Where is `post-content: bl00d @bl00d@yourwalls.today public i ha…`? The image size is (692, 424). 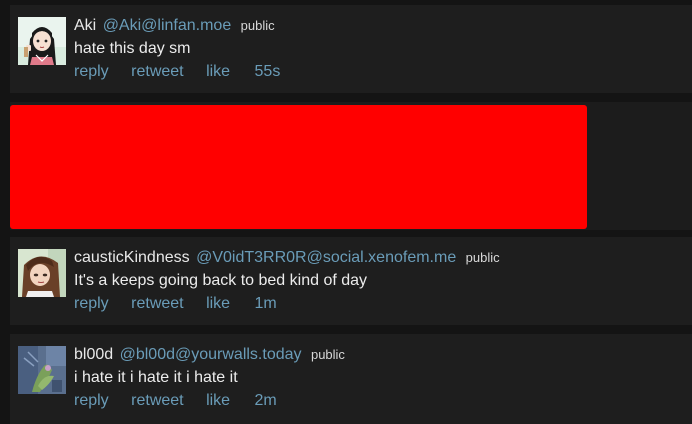
post-content: bl00d @bl00d@yourwalls.today public i ha… is located at coordinates (379, 378).